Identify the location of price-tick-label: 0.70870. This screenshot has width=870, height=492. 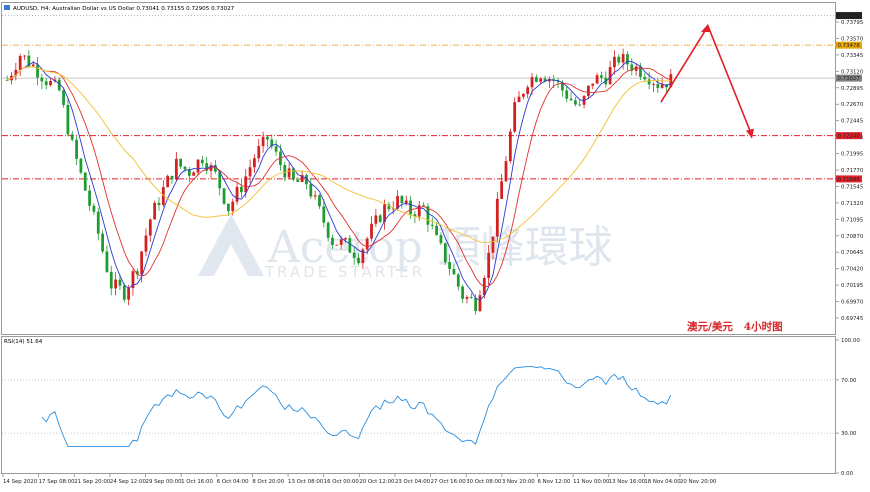
(852, 237).